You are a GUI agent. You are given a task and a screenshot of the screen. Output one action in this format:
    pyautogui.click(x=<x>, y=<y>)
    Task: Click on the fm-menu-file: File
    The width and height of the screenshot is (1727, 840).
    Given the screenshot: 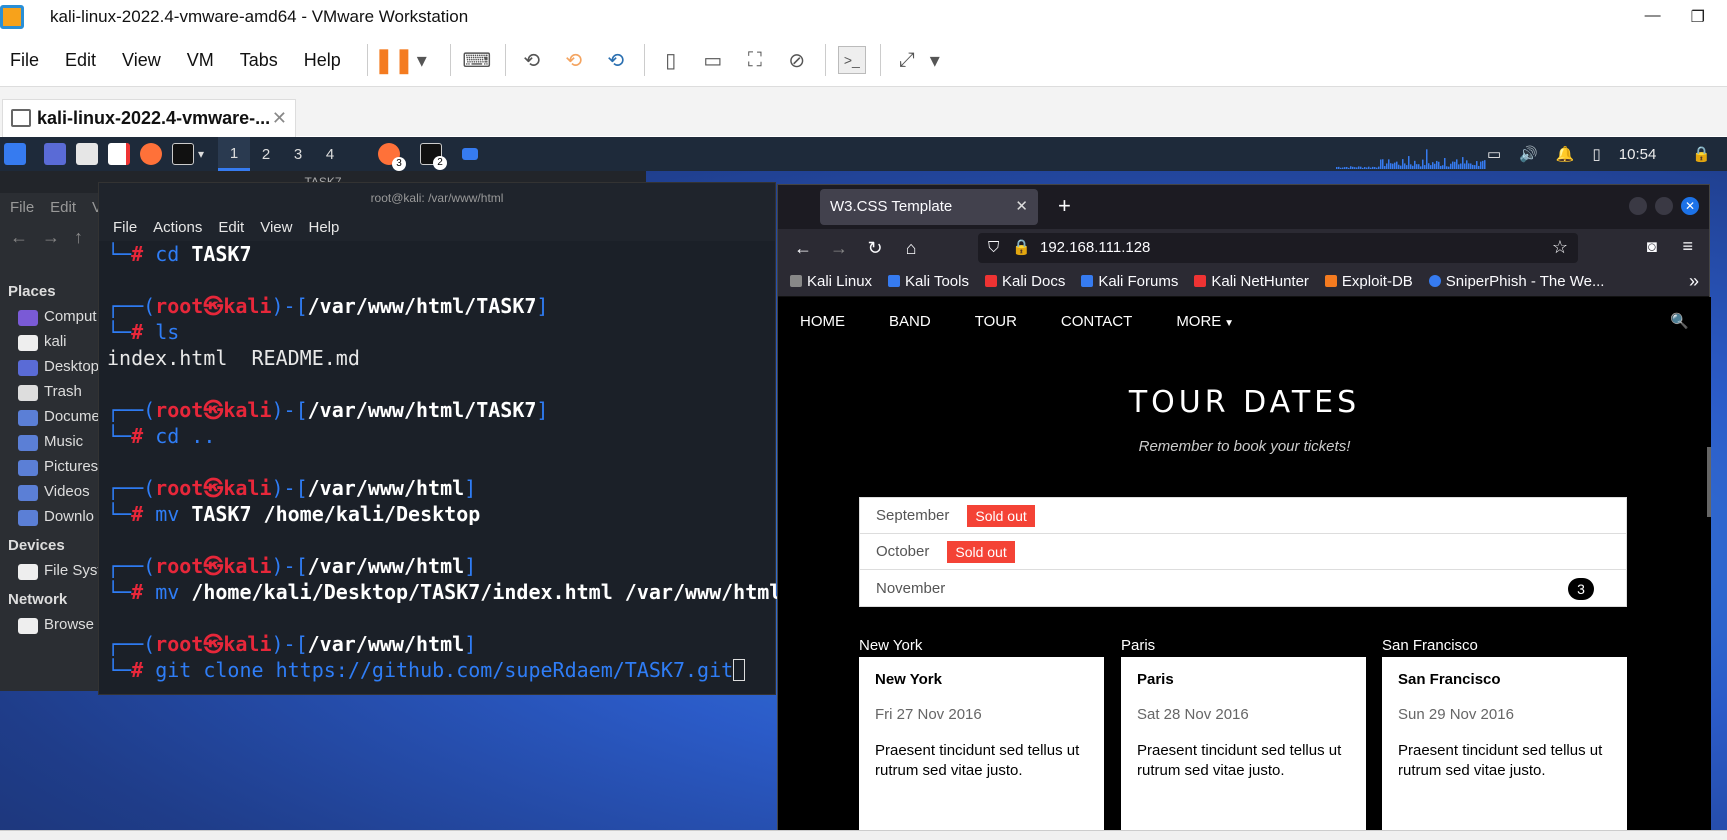 What is the action you would take?
    pyautogui.click(x=22, y=207)
    